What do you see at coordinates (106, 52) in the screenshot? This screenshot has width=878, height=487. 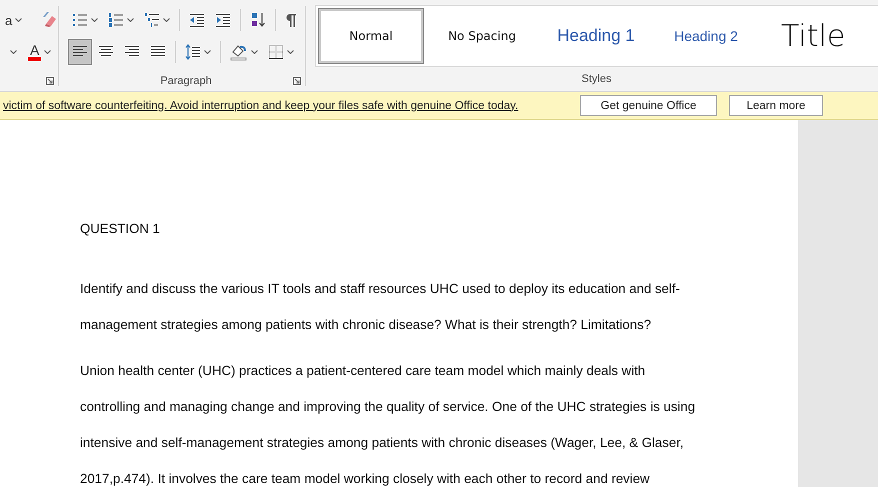 I see `align-center-icon` at bounding box center [106, 52].